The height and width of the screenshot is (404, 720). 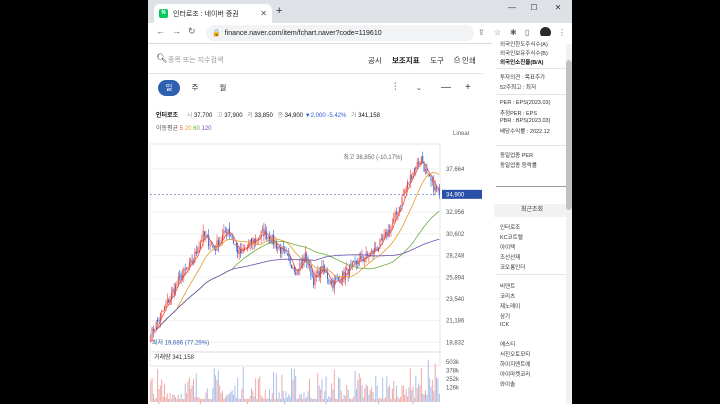 What do you see at coordinates (515, 364) in the screenshot?
I see `related-item: 하이지엔트에` at bounding box center [515, 364].